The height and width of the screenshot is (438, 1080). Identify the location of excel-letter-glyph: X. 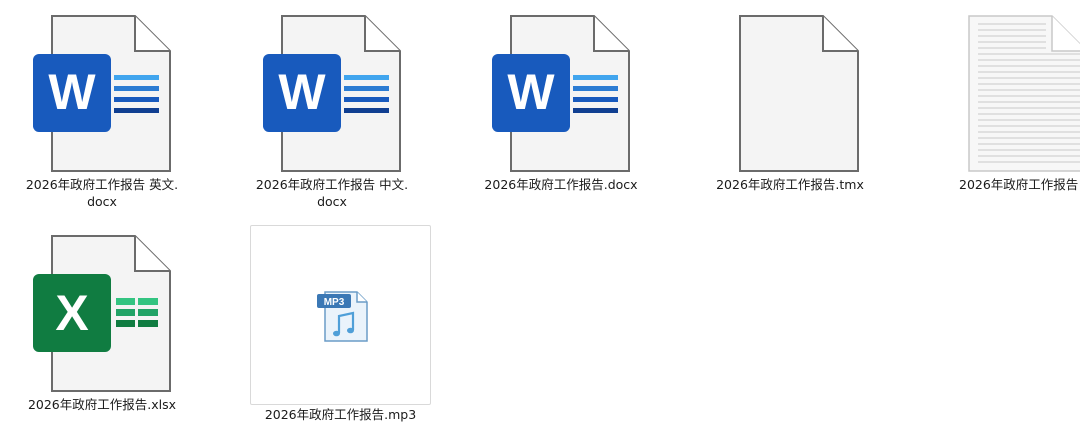
(71, 313).